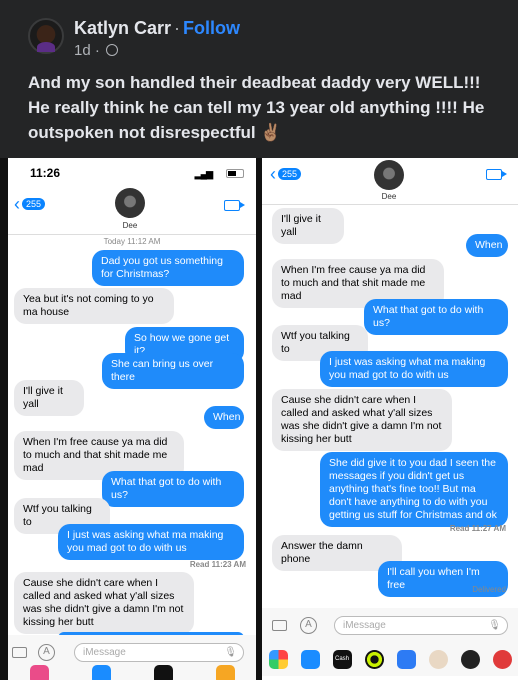 The image size is (518, 680). What do you see at coordinates (132, 174) in the screenshot?
I see `status-bar: 11:26 ▂▄▆` at bounding box center [132, 174].